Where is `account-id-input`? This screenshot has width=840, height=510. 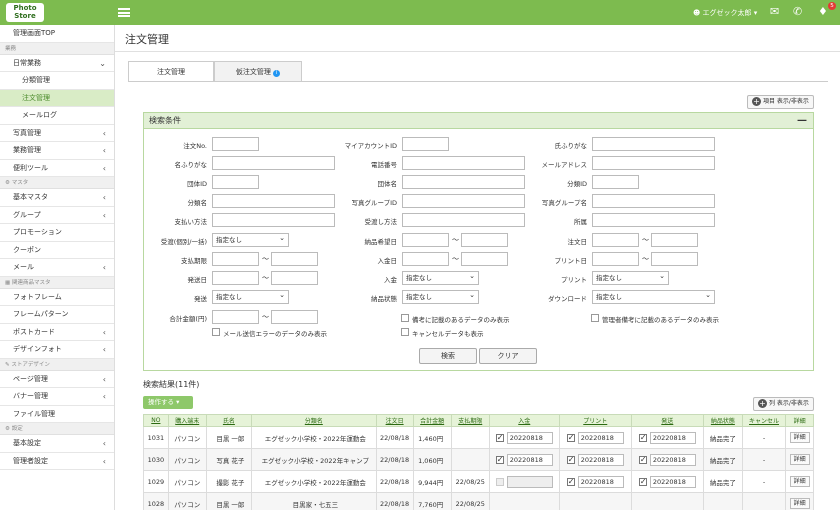 account-id-input is located at coordinates (425, 144).